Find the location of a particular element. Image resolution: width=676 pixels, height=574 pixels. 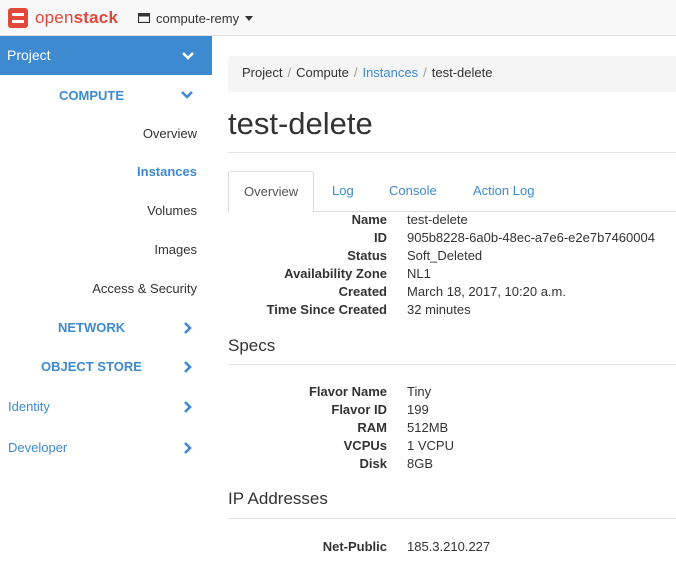

sidebar-panel-identity: Identity is located at coordinates (106, 407).